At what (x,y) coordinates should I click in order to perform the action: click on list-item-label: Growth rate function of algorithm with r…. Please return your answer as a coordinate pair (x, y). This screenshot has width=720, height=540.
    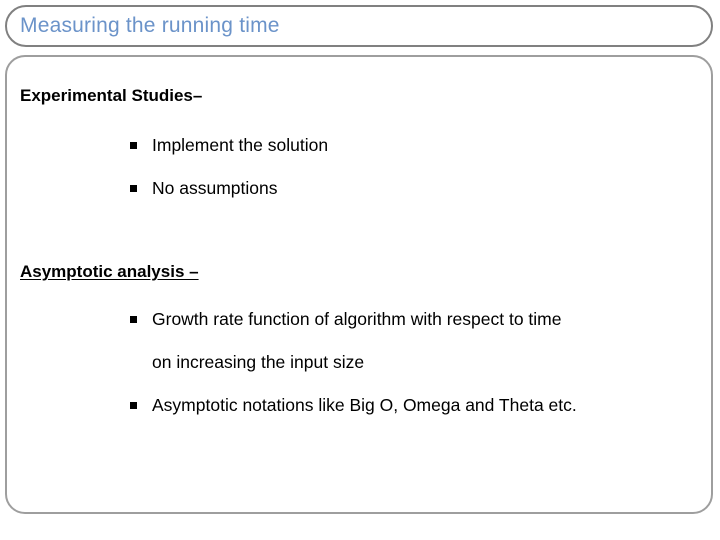
    Looking at the image, I should click on (357, 319).